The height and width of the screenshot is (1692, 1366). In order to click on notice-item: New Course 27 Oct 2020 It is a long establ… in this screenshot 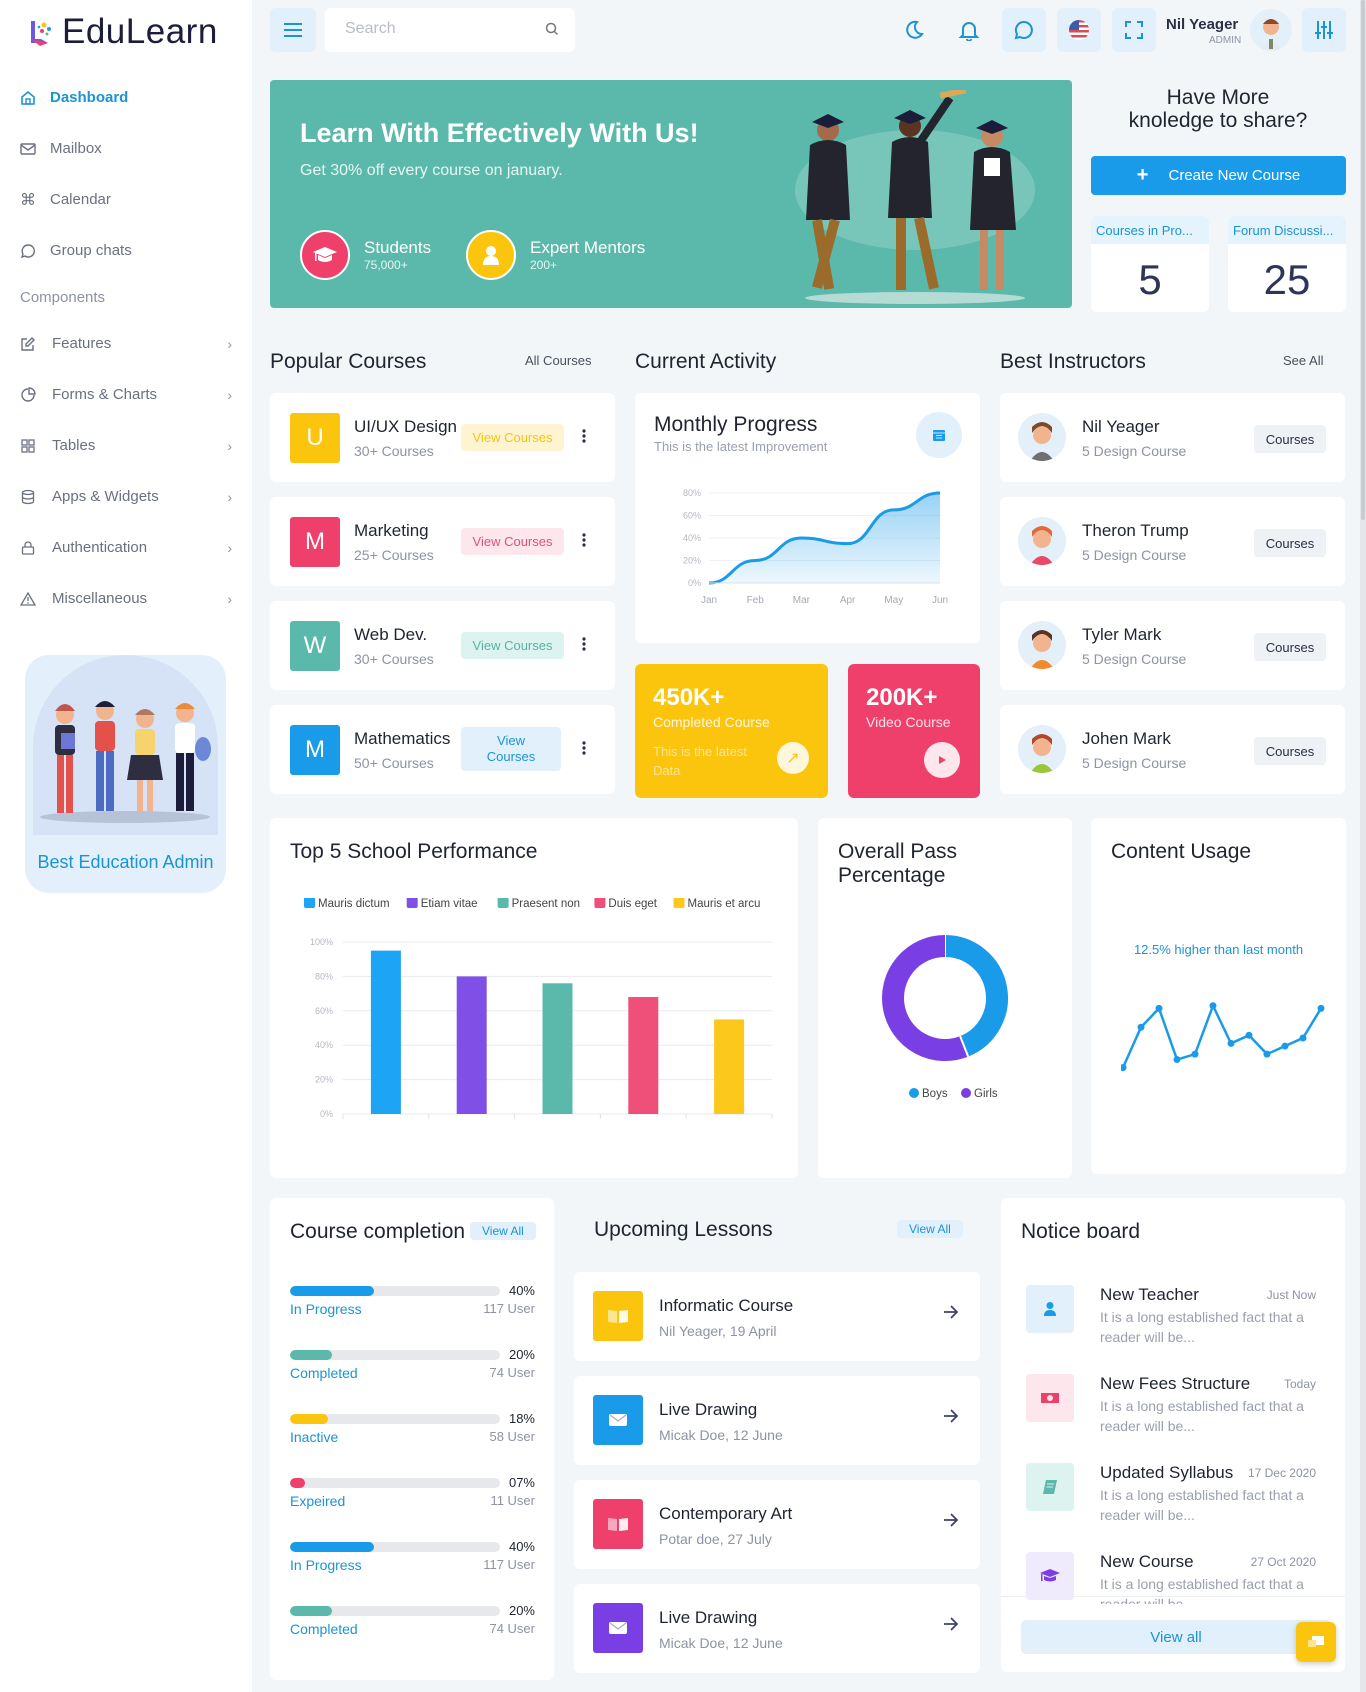, I will do `click(1171, 1586)`.